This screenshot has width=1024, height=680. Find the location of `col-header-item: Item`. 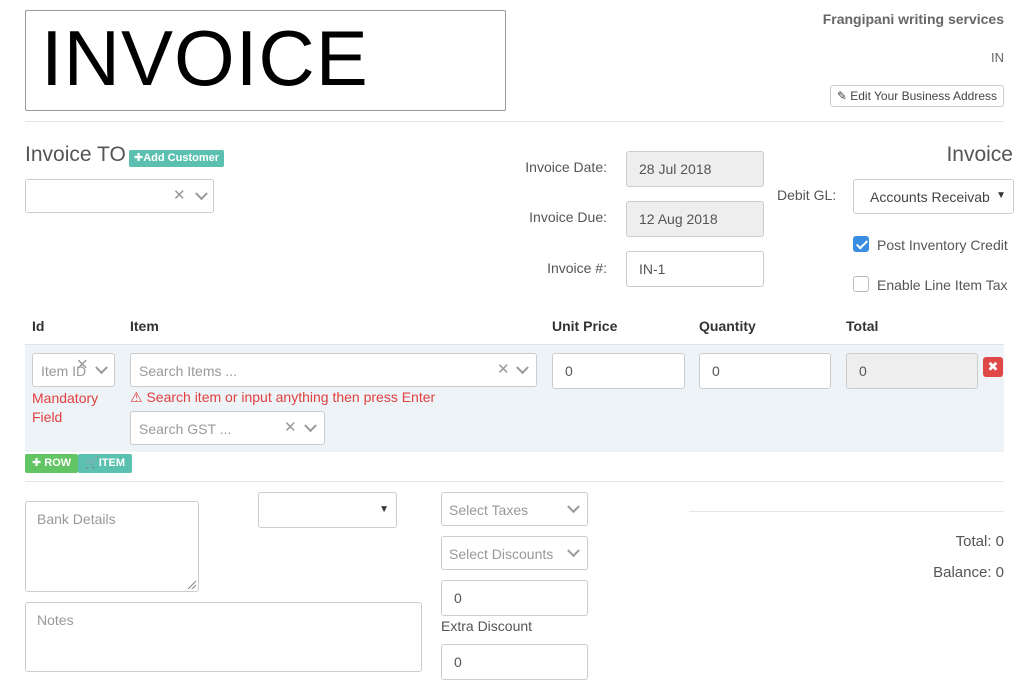

col-header-item: Item is located at coordinates (144, 326).